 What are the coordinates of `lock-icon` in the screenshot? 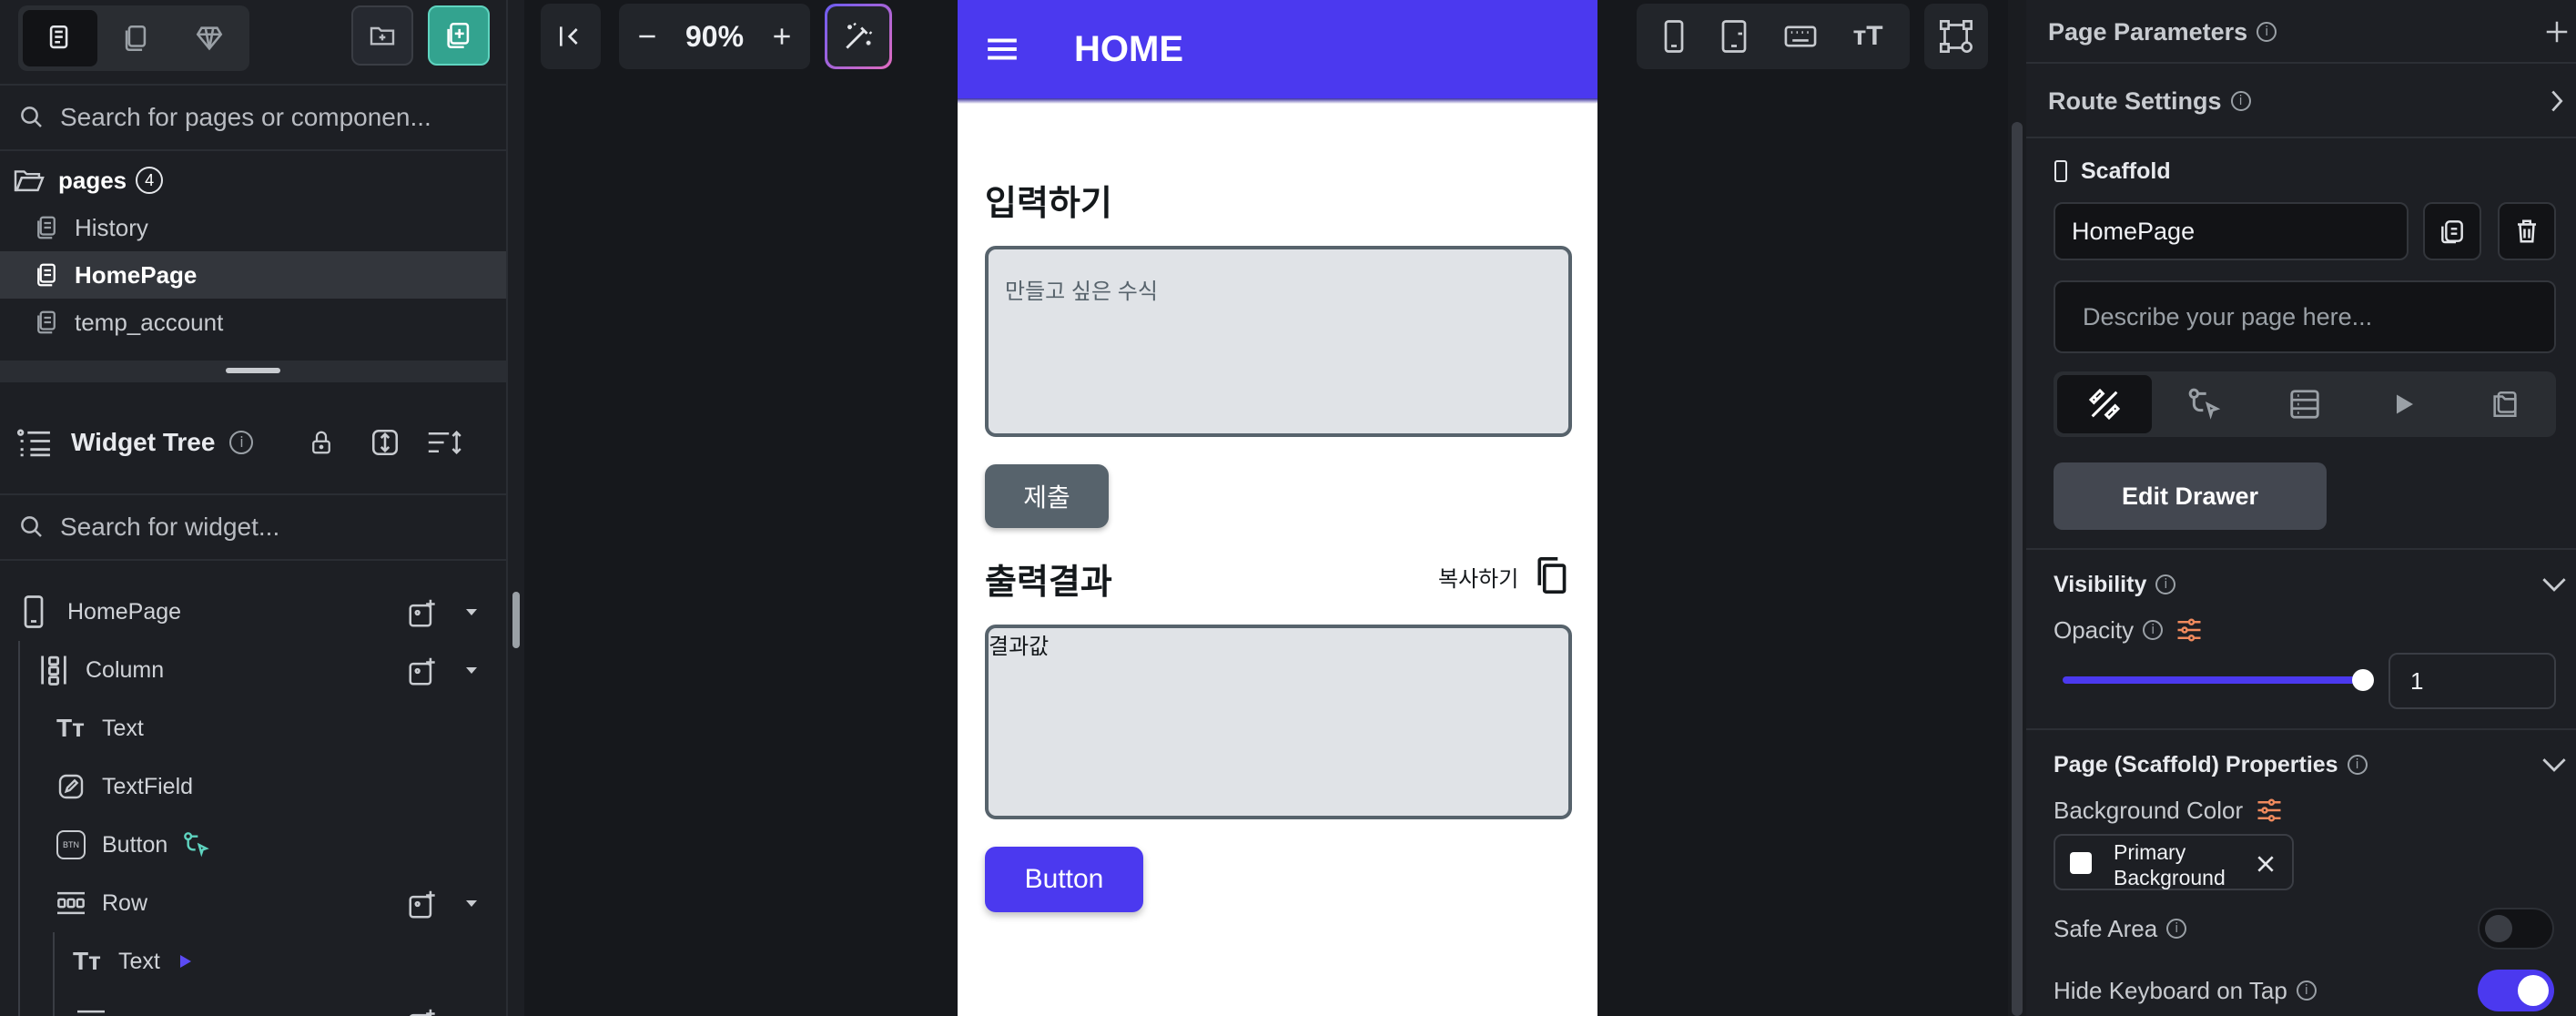 It's located at (321, 443).